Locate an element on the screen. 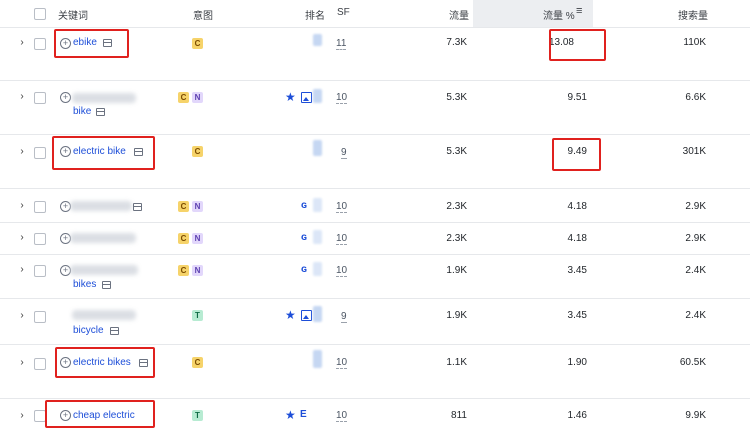  highlight-box-ebike is located at coordinates (91, 43).